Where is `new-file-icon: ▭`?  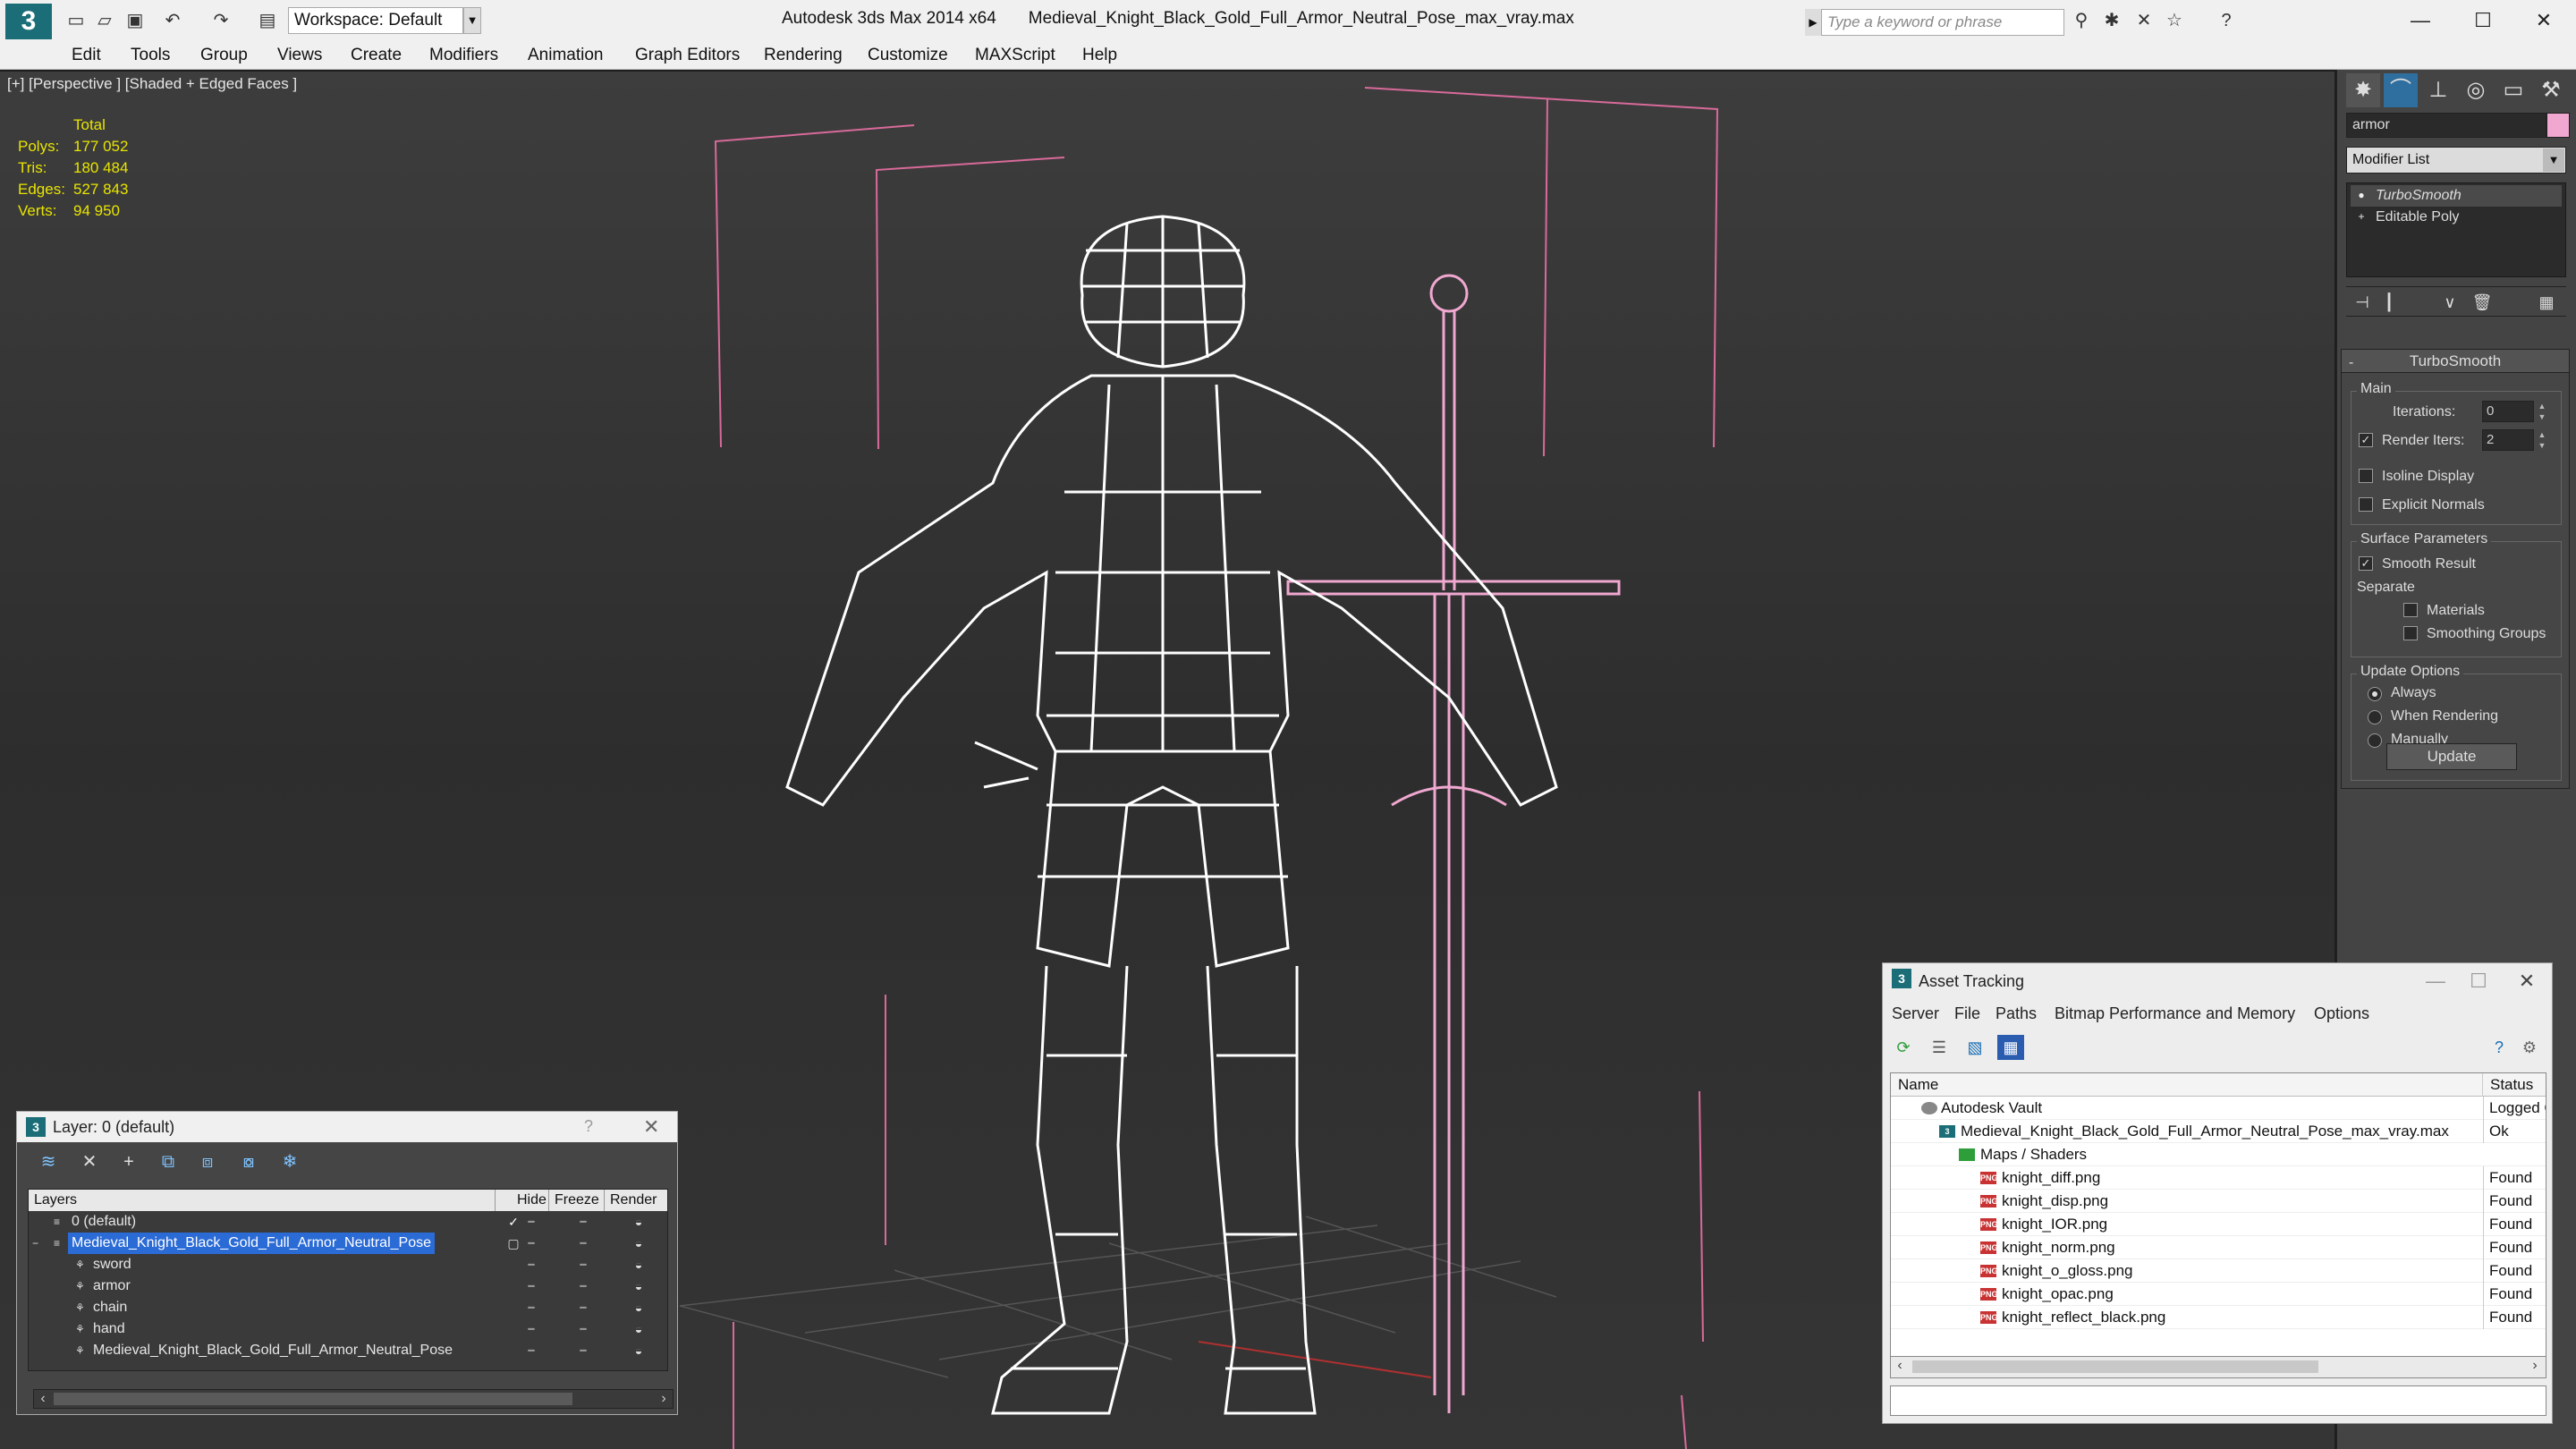
new-file-icon: ▭ is located at coordinates (76, 20).